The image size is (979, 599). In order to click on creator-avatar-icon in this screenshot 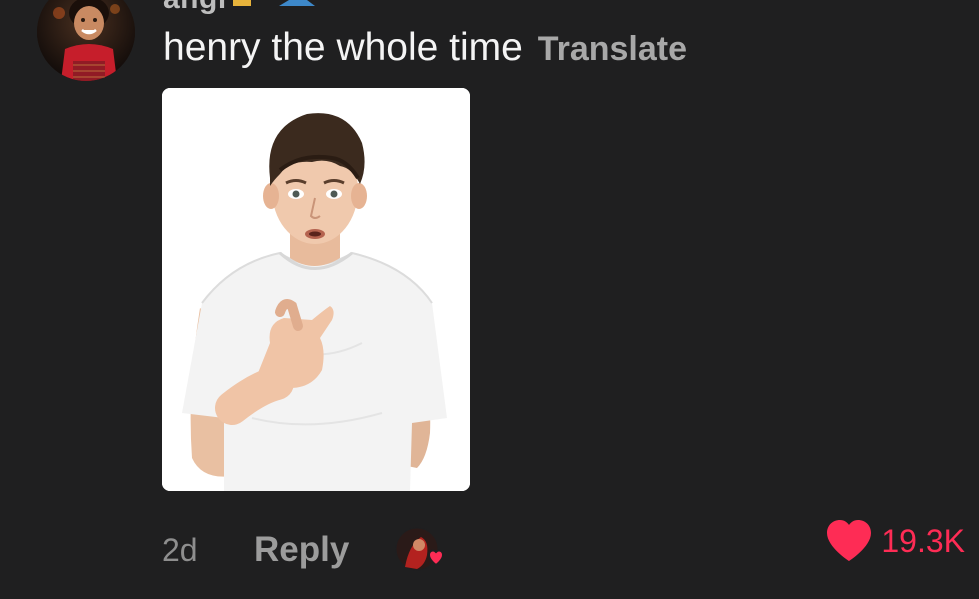, I will do `click(420, 549)`.